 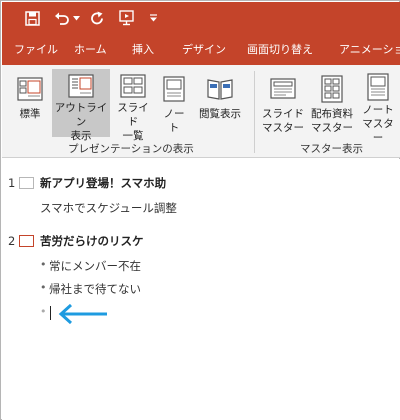 What do you see at coordinates (254, 112) in the screenshot?
I see `group-divider` at bounding box center [254, 112].